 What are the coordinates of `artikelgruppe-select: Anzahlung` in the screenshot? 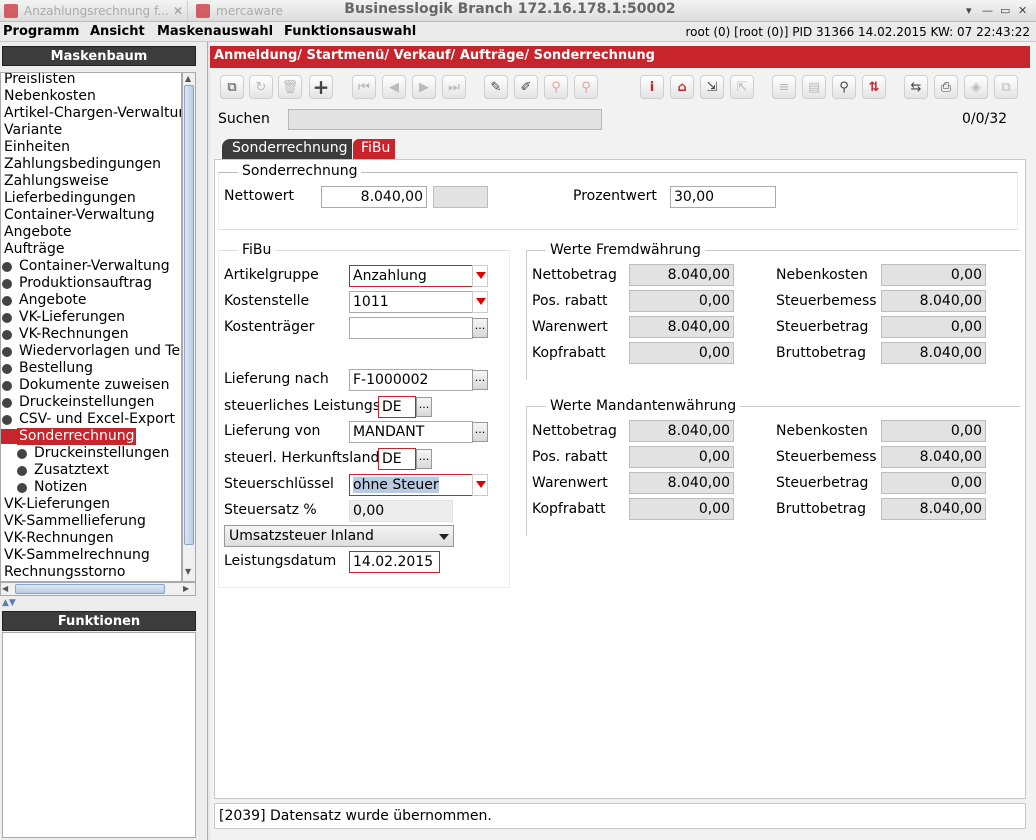 It's located at (411, 276).